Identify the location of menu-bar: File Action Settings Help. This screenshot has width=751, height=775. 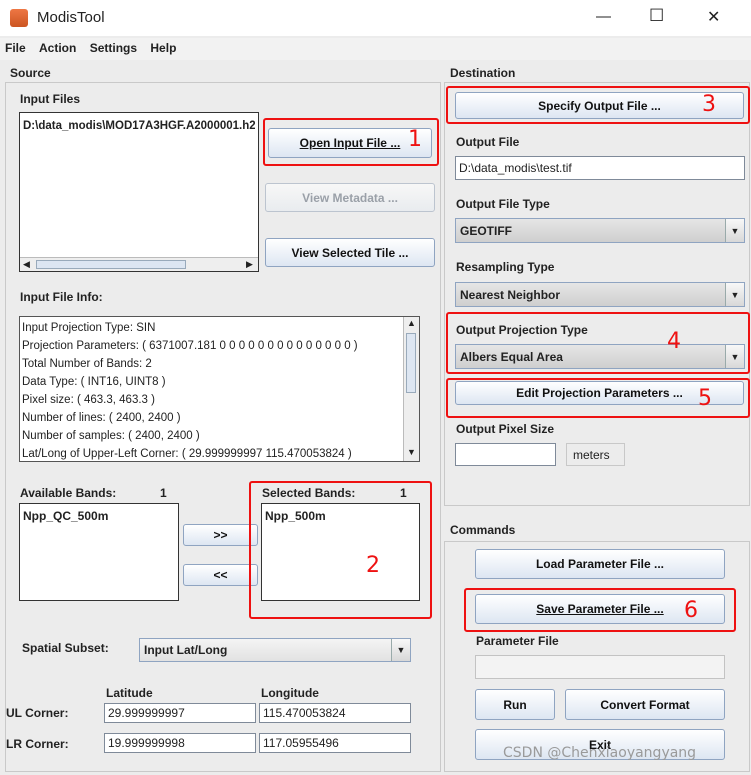
(375, 49).